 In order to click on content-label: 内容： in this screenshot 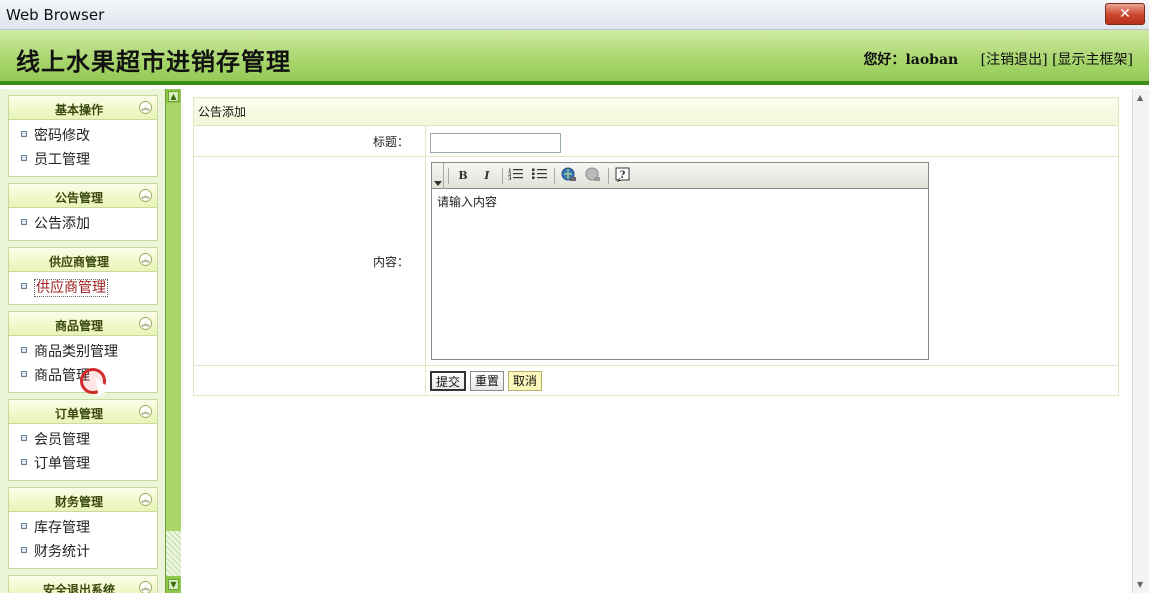, I will do `click(309, 261)`.